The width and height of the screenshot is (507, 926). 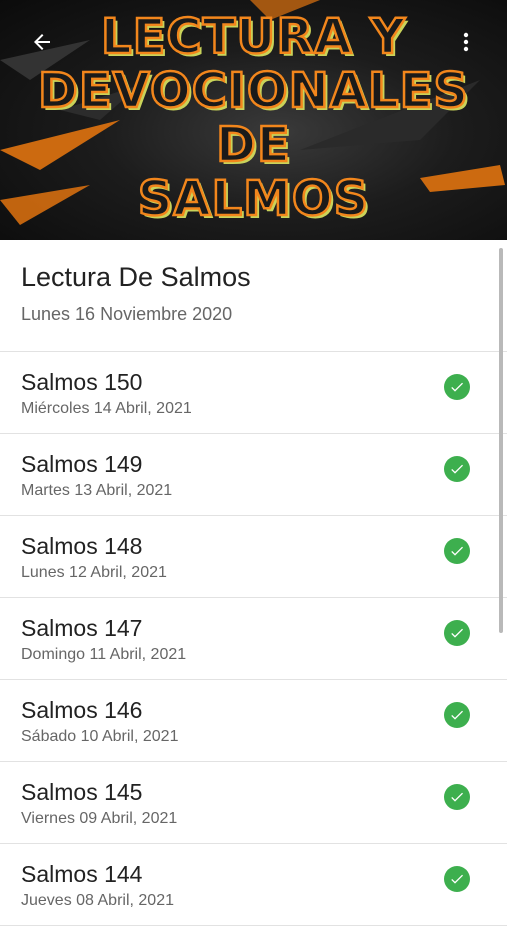 What do you see at coordinates (94, 572) in the screenshot?
I see `reading-date: Lunes 12 Abril, 2021` at bounding box center [94, 572].